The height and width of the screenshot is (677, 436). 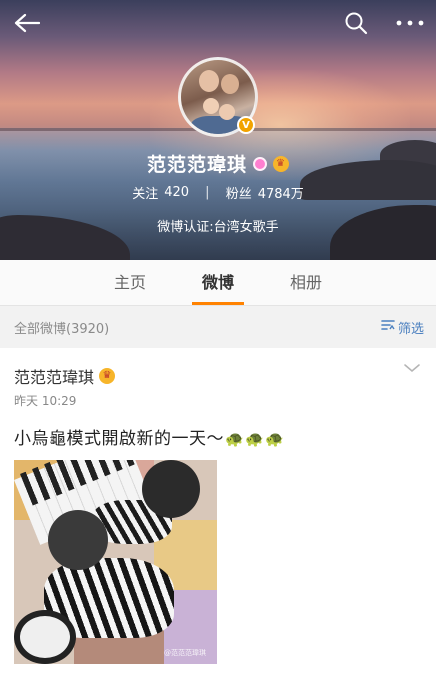 I want to click on fans-count: 4784万, so click(x=280, y=194).